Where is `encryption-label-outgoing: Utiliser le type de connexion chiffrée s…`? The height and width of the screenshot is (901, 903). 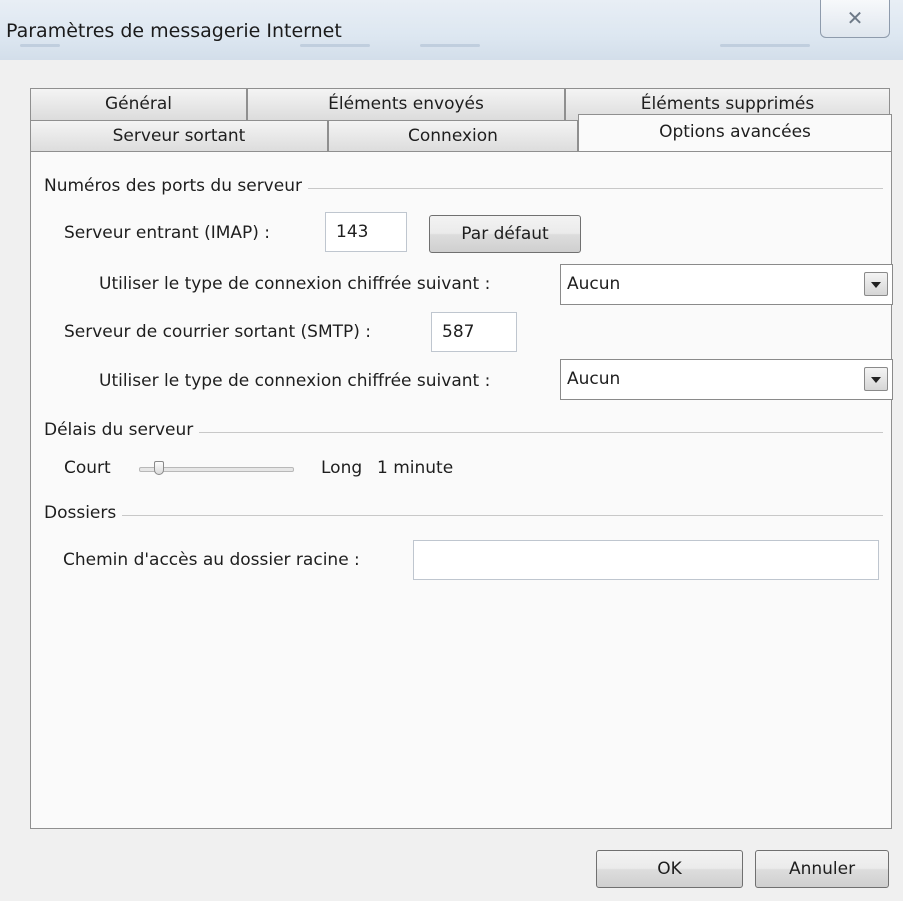 encryption-label-outgoing: Utiliser le type de connexion chiffrée s… is located at coordinates (295, 381).